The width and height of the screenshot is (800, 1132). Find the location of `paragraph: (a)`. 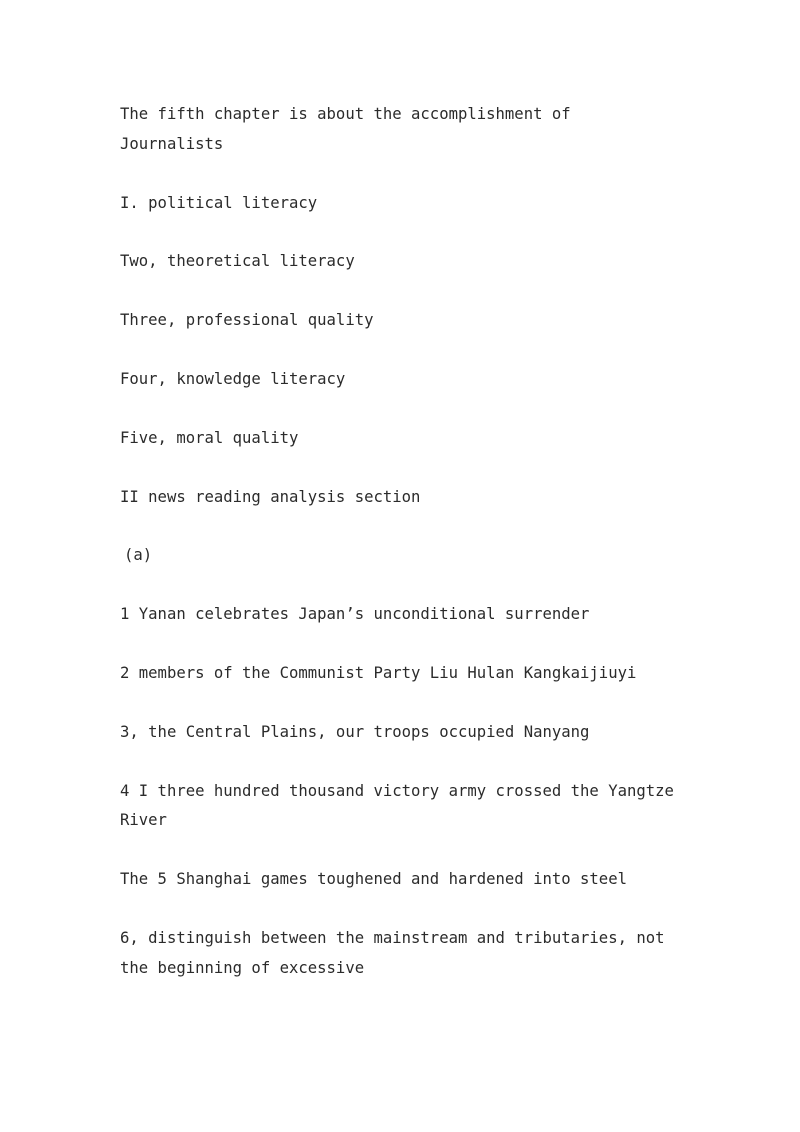

paragraph: (a) is located at coordinates (138, 555).